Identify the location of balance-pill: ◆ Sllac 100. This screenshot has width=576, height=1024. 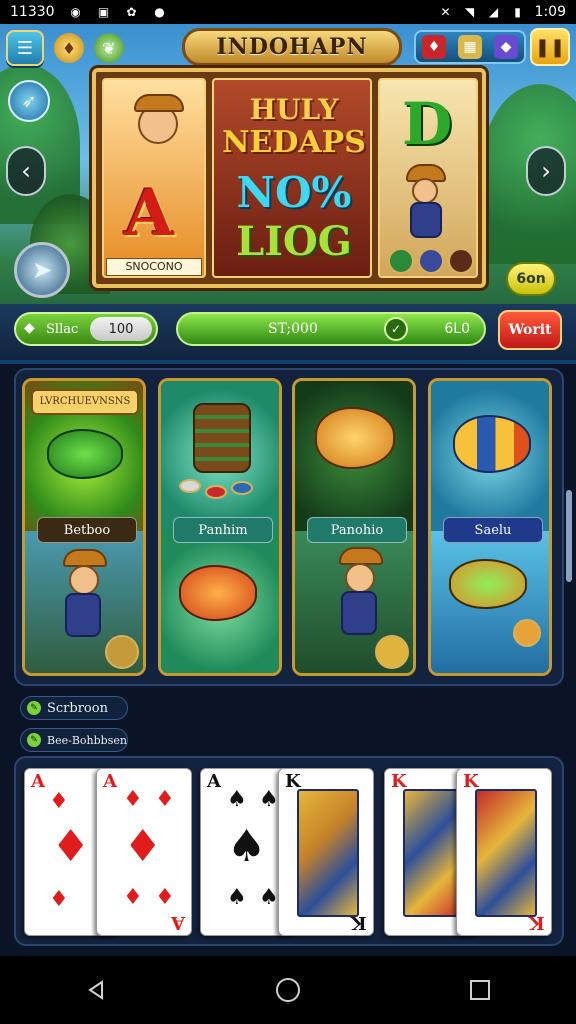
(86, 329).